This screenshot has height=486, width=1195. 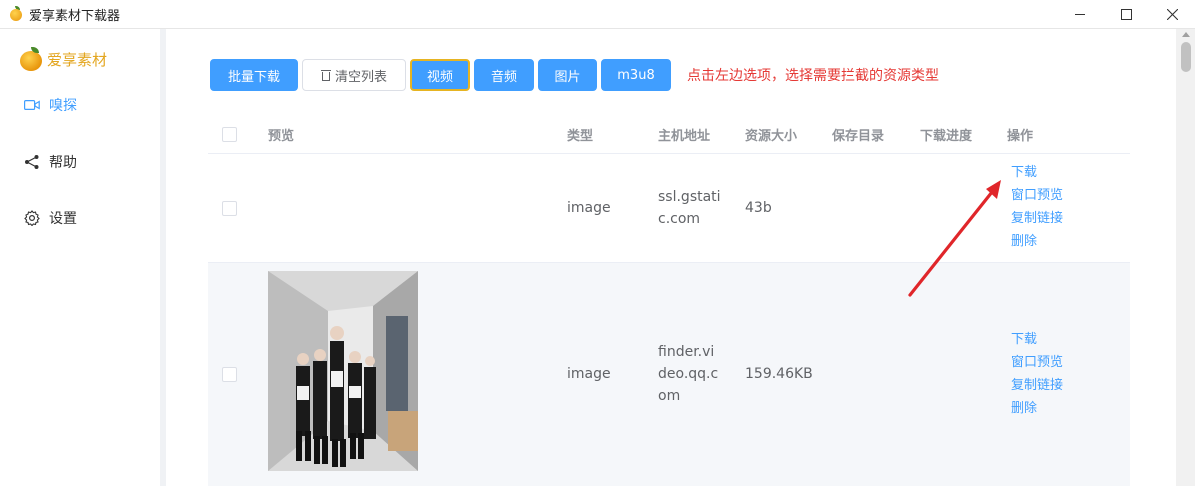 I want to click on preview-image, so click(x=343, y=371).